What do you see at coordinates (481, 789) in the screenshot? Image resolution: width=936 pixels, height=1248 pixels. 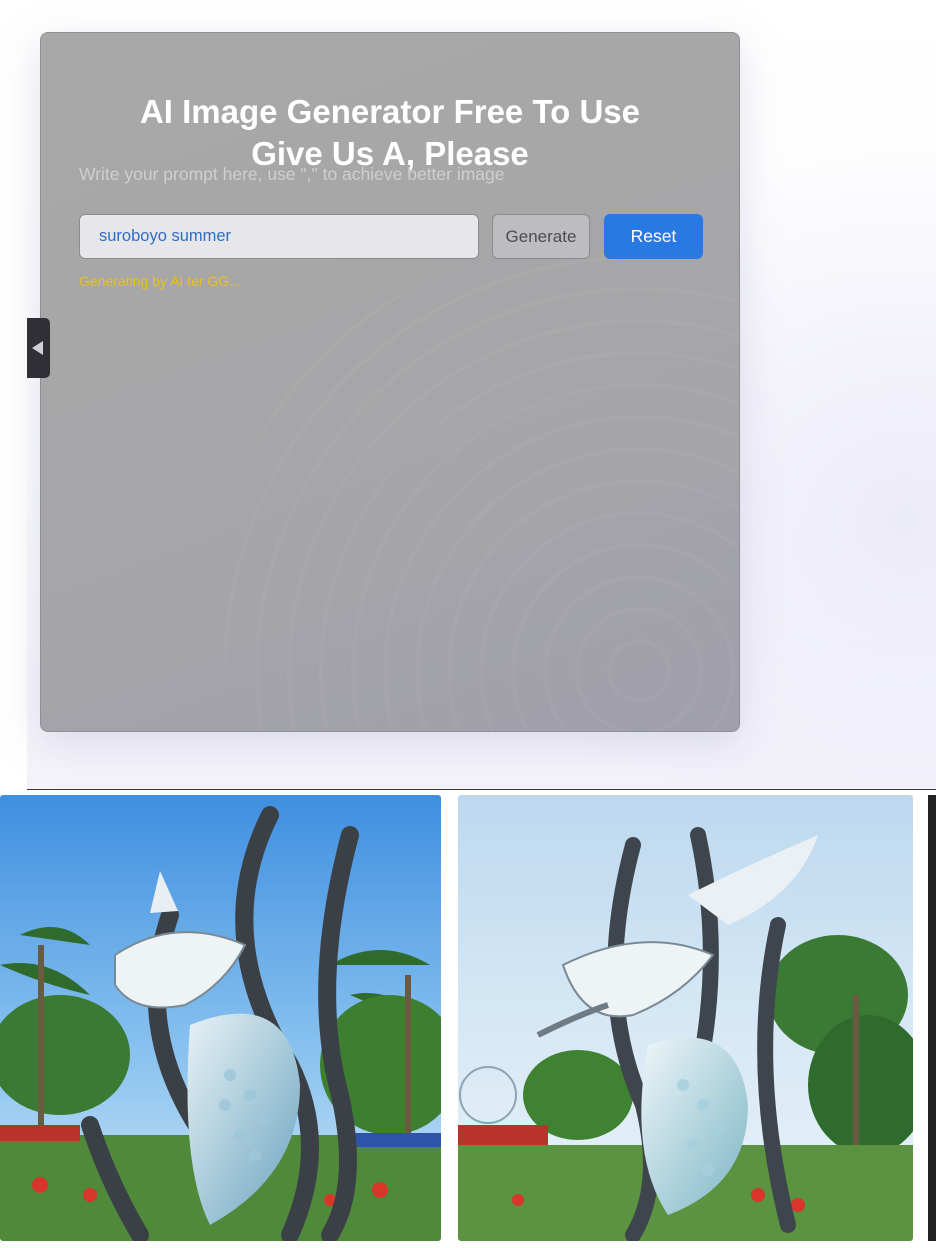 I see `divider` at bounding box center [481, 789].